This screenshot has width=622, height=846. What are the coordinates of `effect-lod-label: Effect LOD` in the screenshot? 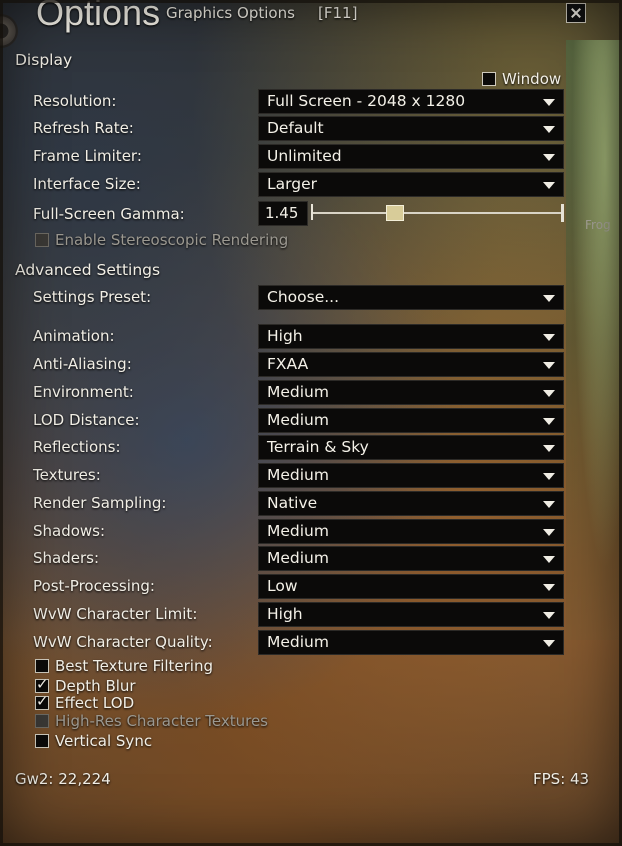 It's located at (95, 703).